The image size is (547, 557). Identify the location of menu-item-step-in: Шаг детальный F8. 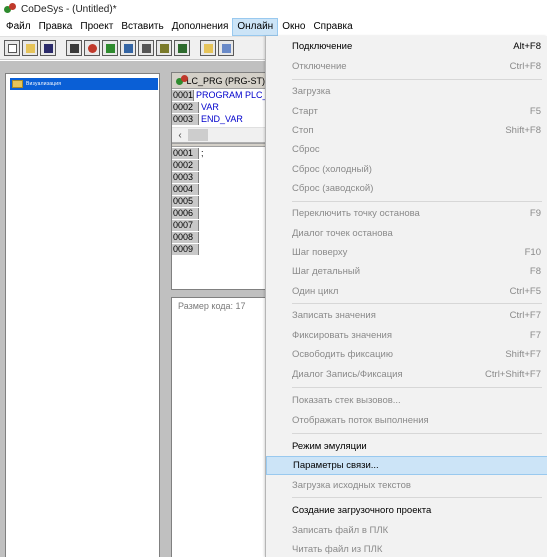
(406, 271).